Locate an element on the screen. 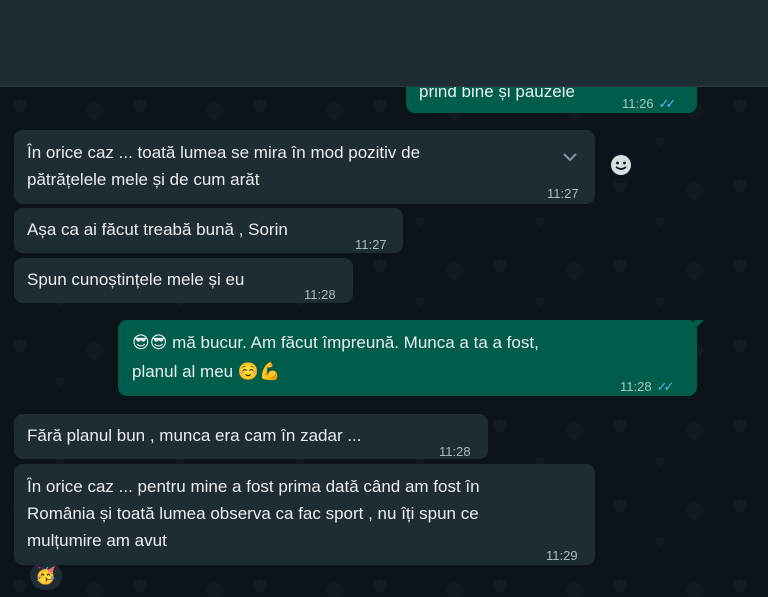 The image size is (768, 597). message-text: planul al meu ☺️💪 is located at coordinates (206, 371).